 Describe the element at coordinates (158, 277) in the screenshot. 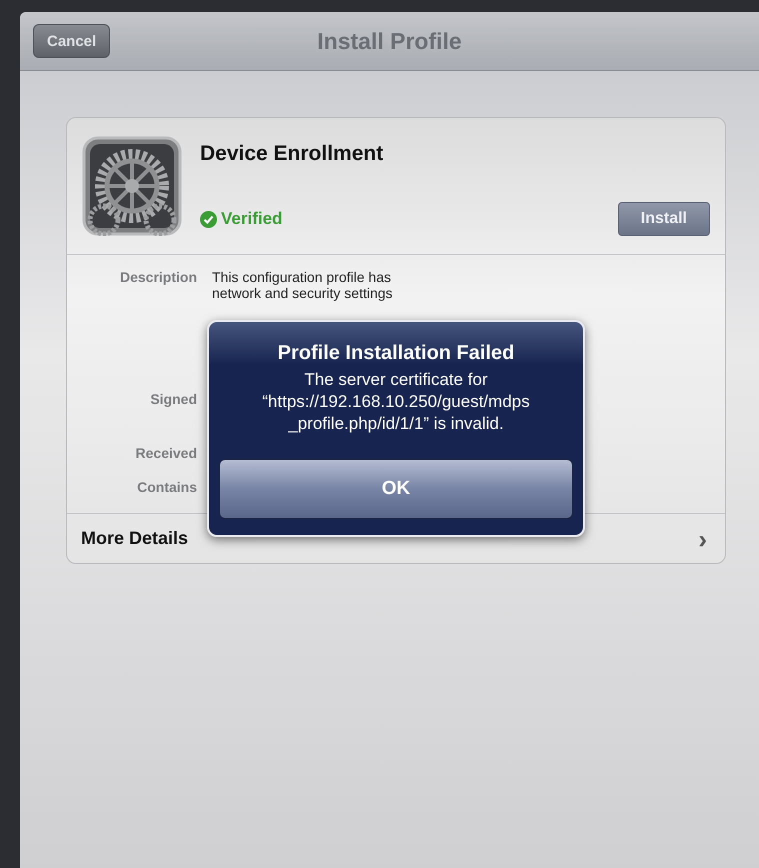

I see `detail-label: Description` at that location.